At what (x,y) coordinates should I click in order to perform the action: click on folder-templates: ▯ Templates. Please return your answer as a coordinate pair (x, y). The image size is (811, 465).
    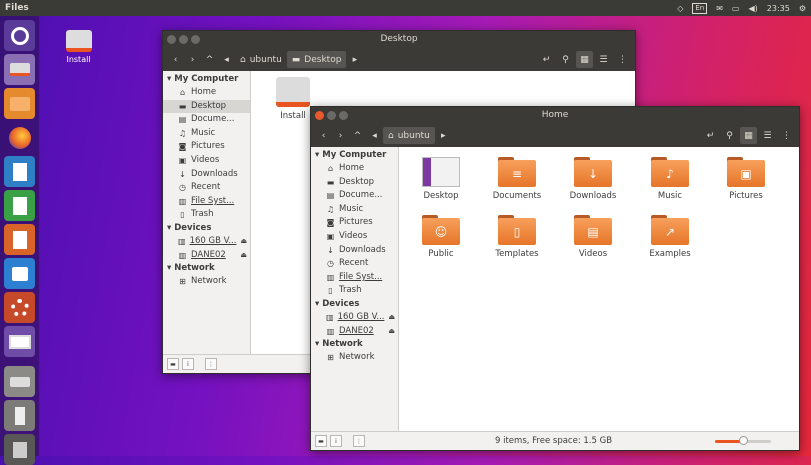
    Looking at the image, I should click on (517, 237).